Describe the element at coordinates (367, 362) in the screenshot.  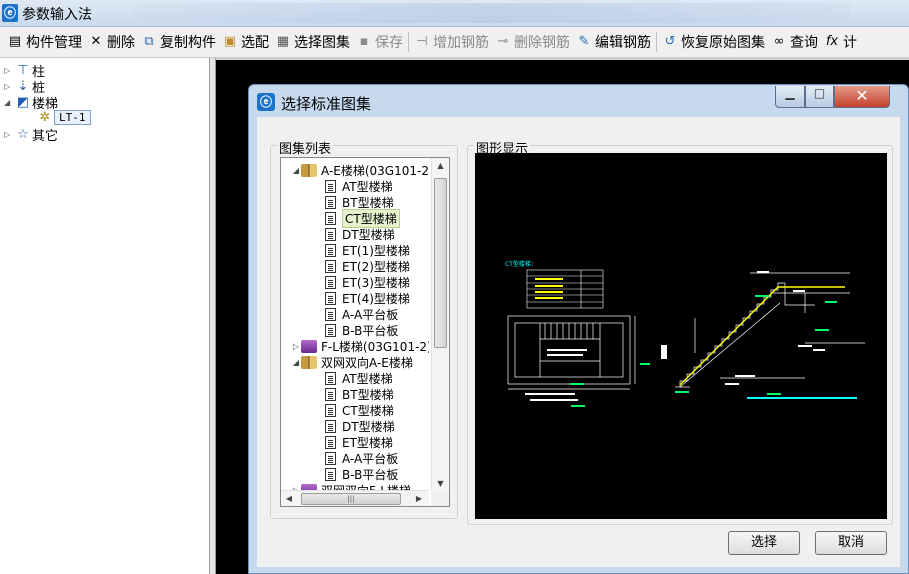
I see `atlas-node-label: 双网双向A-E楼梯` at that location.